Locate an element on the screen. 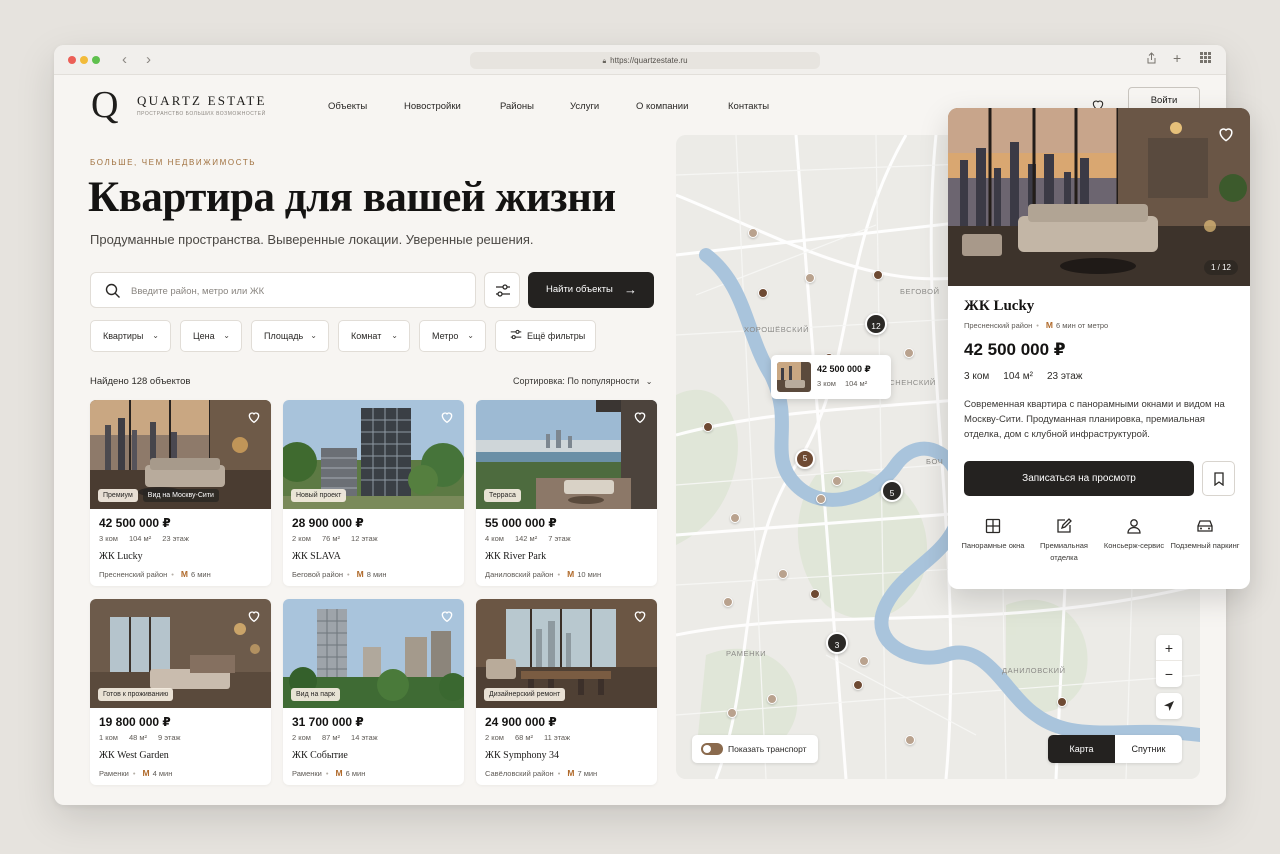  nav-new-buildings: Новостройки is located at coordinates (432, 106).